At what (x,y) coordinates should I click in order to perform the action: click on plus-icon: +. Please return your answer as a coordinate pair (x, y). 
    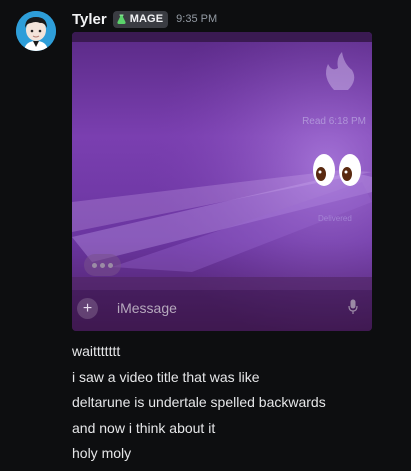
    Looking at the image, I should click on (87, 308).